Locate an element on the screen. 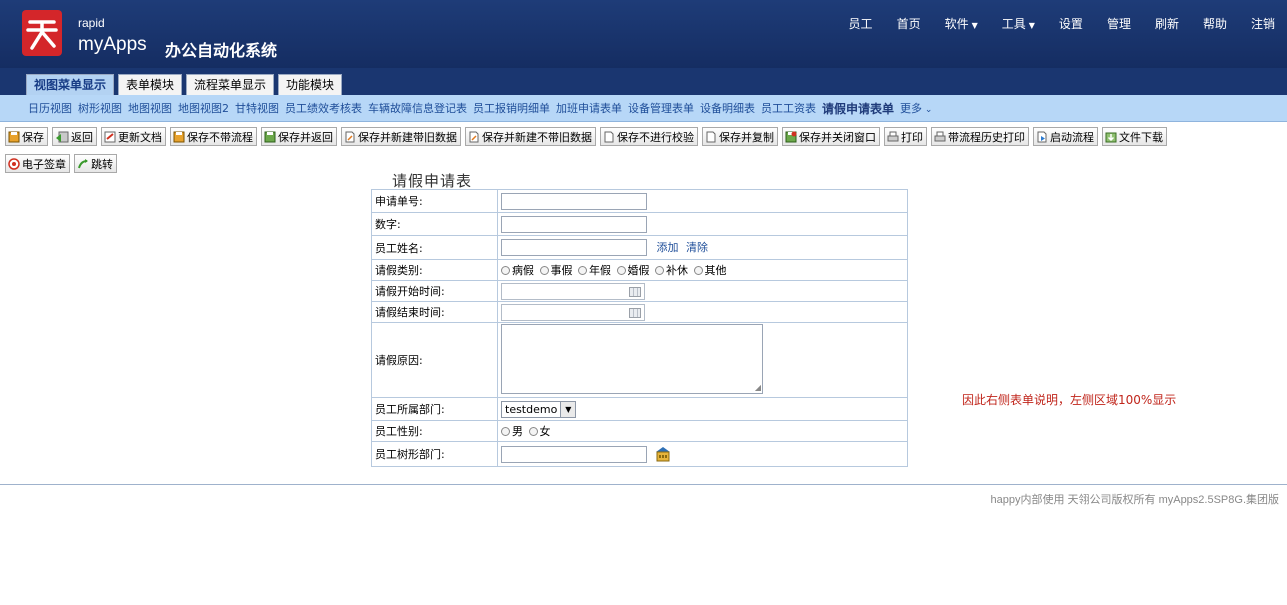 This screenshot has height=605, width=1287. nav-settings: 设置 is located at coordinates (1071, 23).